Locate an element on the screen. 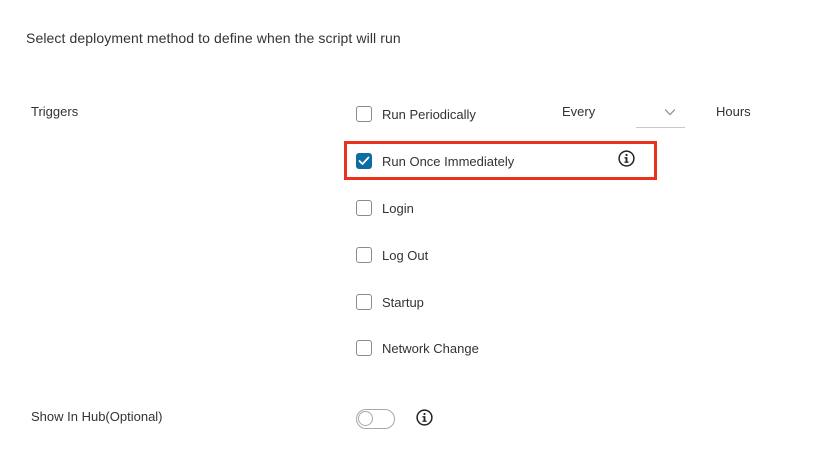 The image size is (816, 456). log-out-checkbox is located at coordinates (364, 255).